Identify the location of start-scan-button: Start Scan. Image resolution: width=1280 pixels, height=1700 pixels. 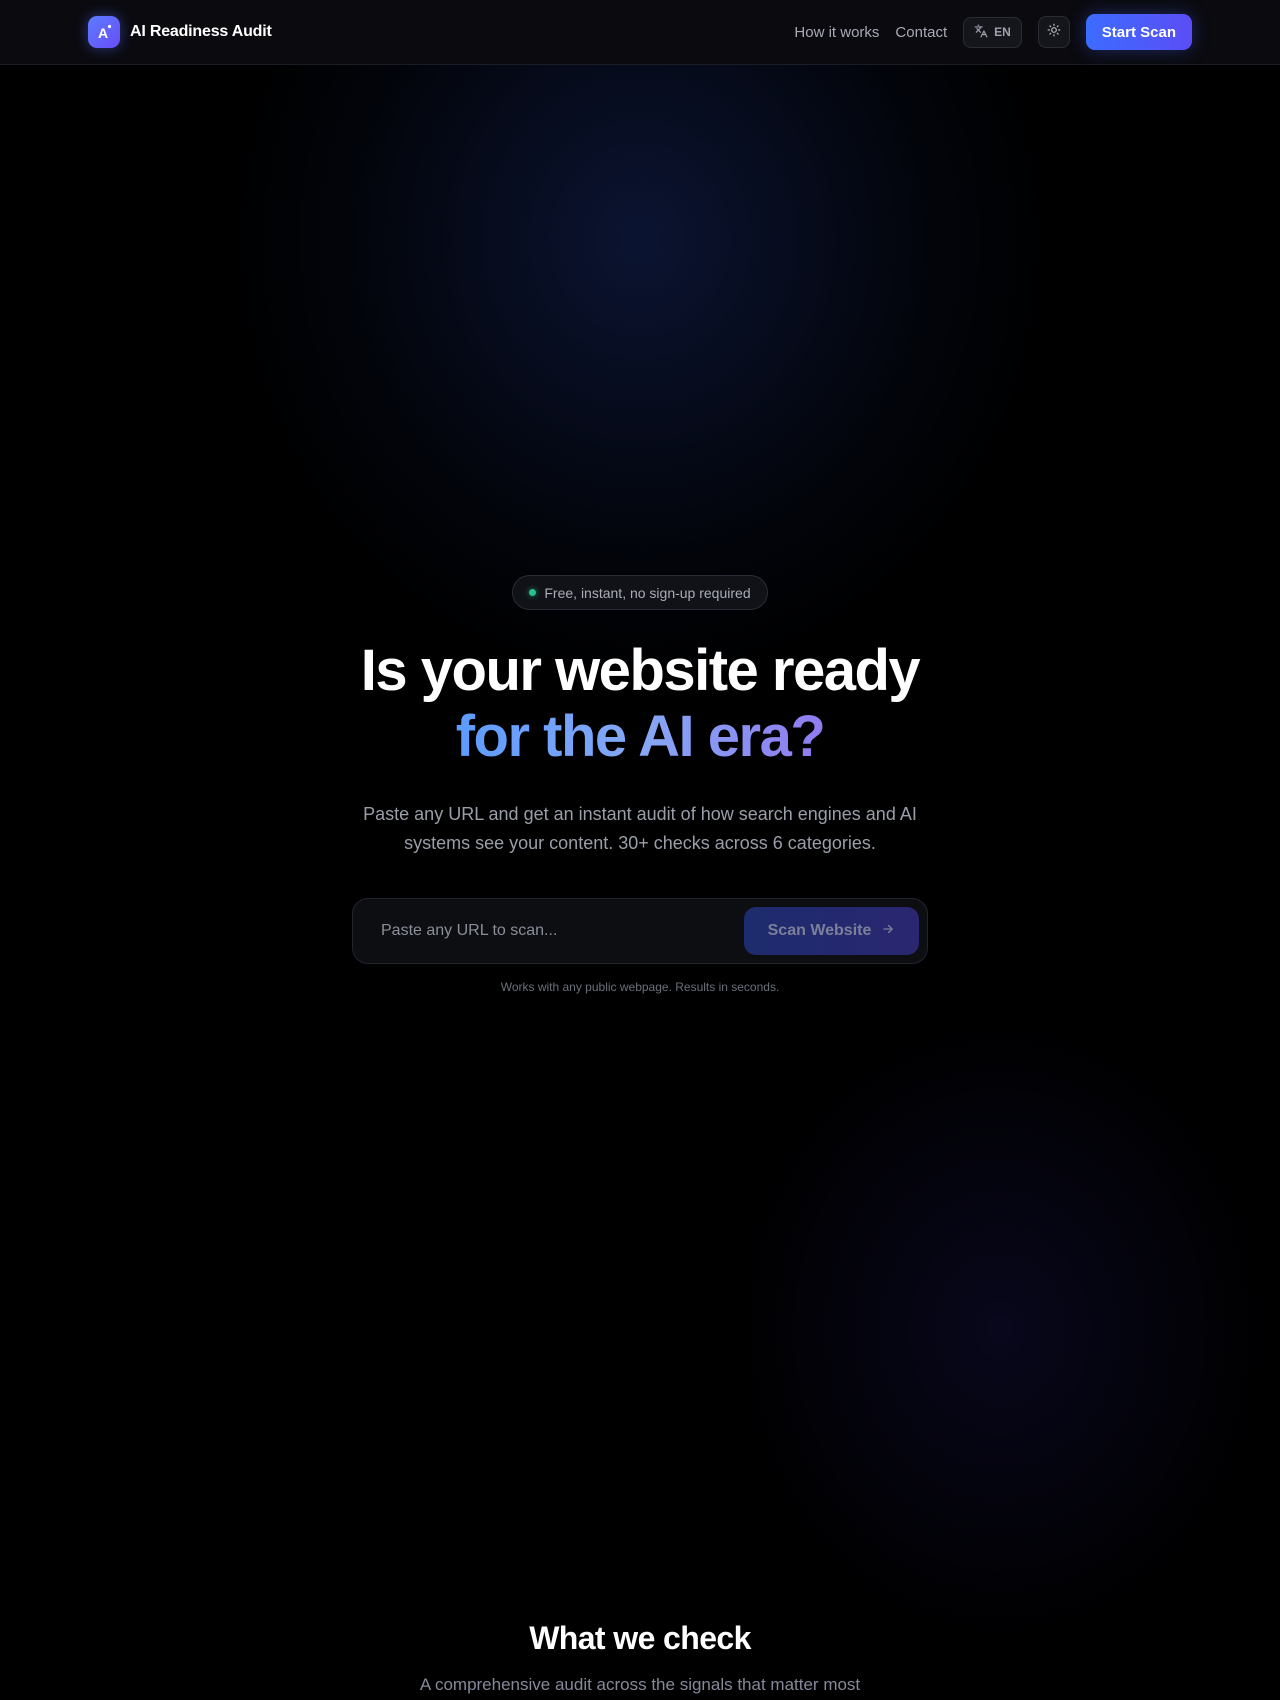
(1138, 32).